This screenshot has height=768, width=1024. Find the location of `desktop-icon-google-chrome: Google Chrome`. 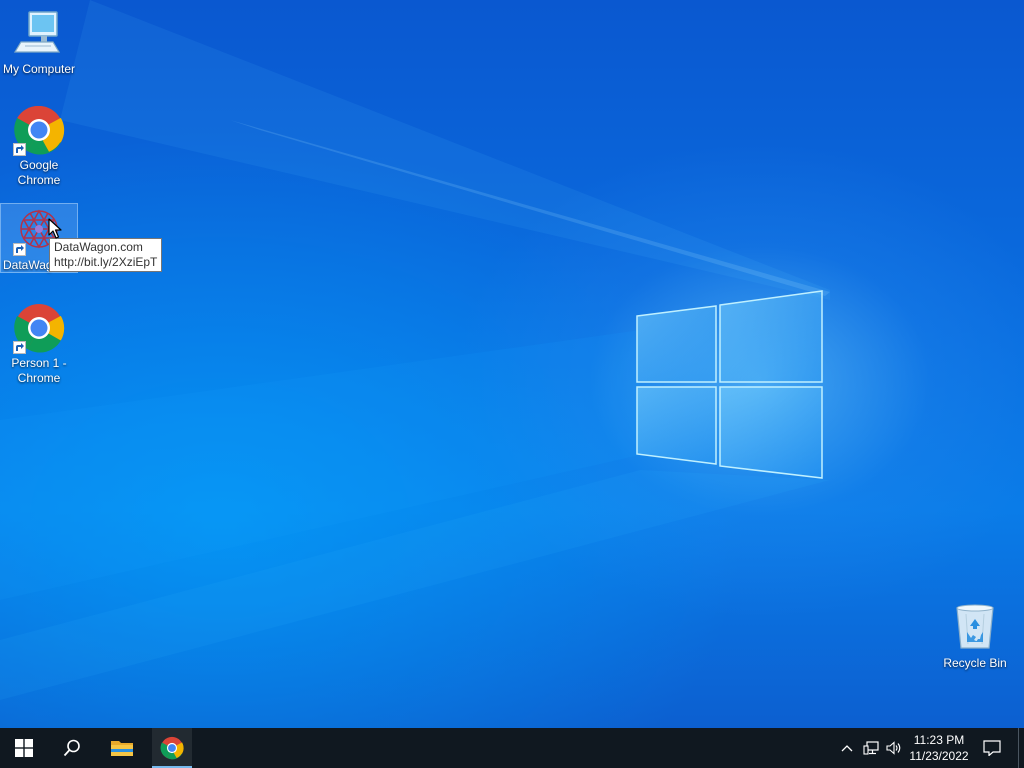

desktop-icon-google-chrome: Google Chrome is located at coordinates (39, 146).